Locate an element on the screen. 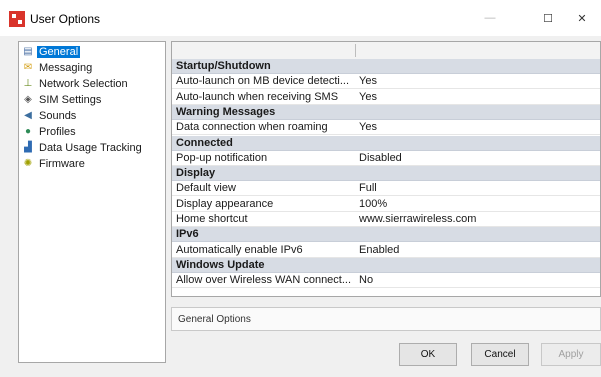  tree-item-network-selection: ⊥ Network Selection is located at coordinates (76, 84).